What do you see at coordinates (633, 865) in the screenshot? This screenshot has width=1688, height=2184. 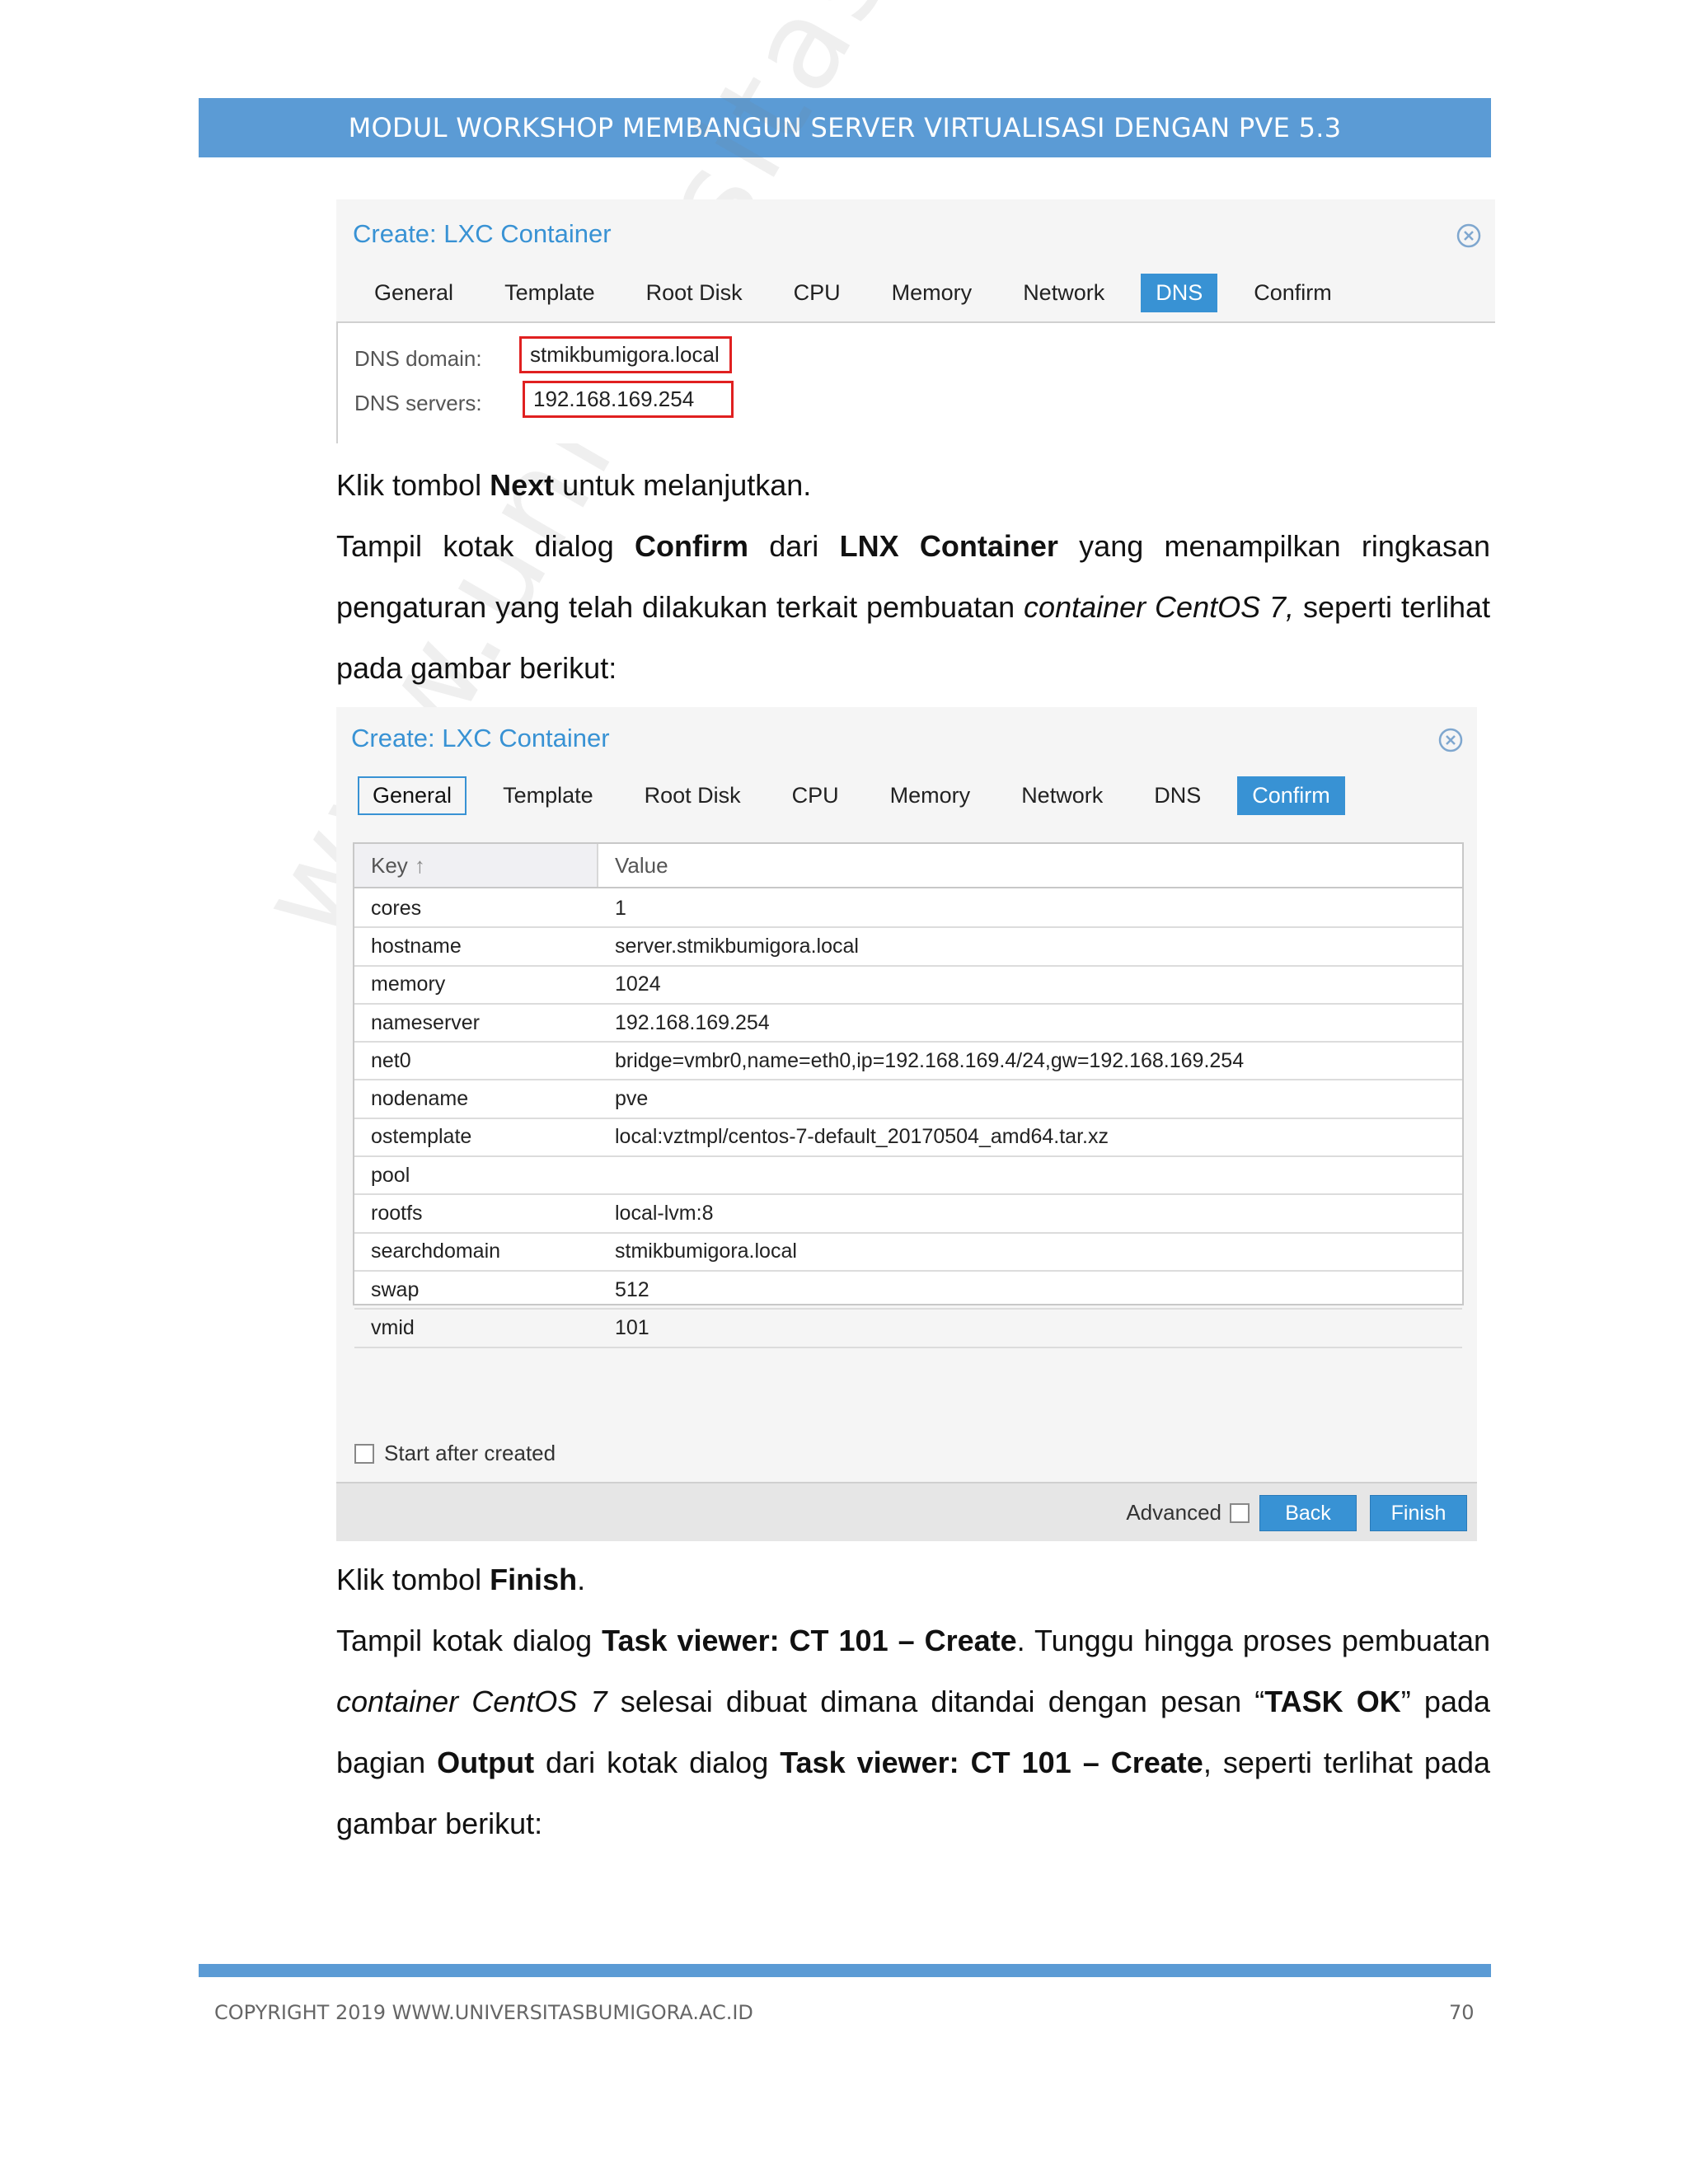 I see `column-header-value: Value` at bounding box center [633, 865].